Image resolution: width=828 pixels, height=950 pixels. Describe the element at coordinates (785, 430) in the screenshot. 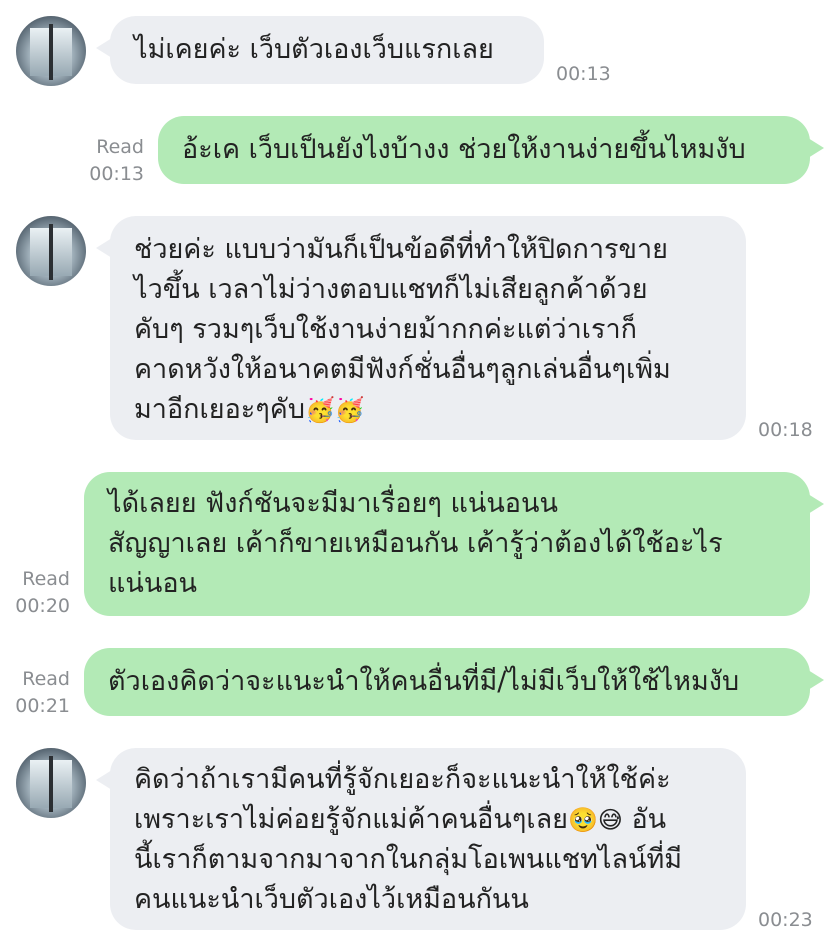

I see `message-timestamp: 00:18` at that location.